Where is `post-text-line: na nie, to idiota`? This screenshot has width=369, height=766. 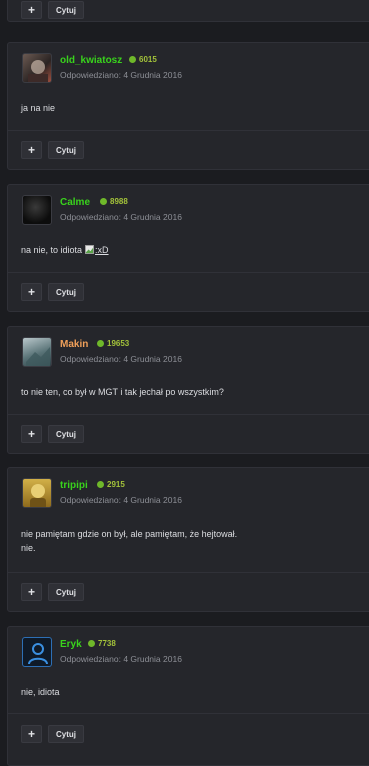 post-text-line: na nie, to idiota is located at coordinates (52, 250).